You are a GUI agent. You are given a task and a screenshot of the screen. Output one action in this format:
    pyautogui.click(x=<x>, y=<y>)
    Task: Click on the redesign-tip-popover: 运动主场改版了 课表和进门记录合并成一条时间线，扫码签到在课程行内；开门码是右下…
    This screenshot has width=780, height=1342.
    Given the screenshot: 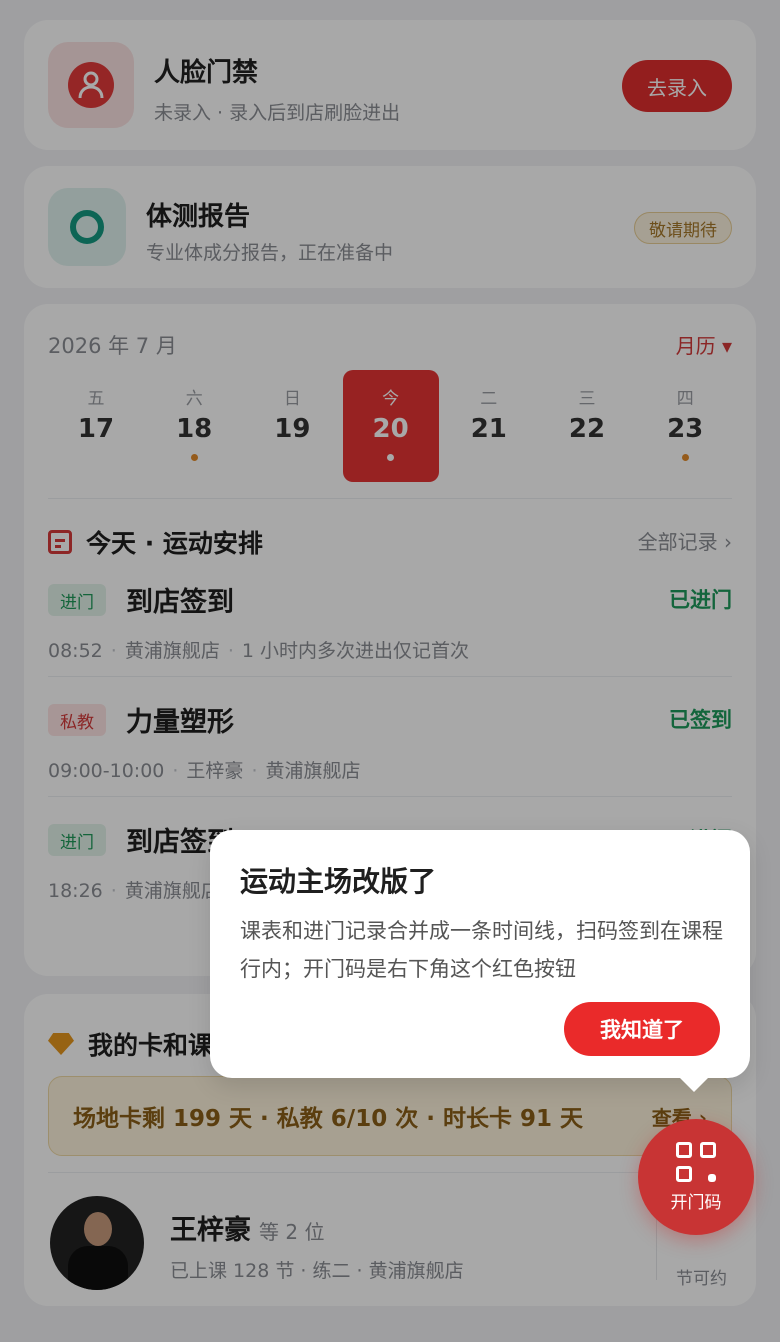 What is the action you would take?
    pyautogui.click(x=480, y=961)
    